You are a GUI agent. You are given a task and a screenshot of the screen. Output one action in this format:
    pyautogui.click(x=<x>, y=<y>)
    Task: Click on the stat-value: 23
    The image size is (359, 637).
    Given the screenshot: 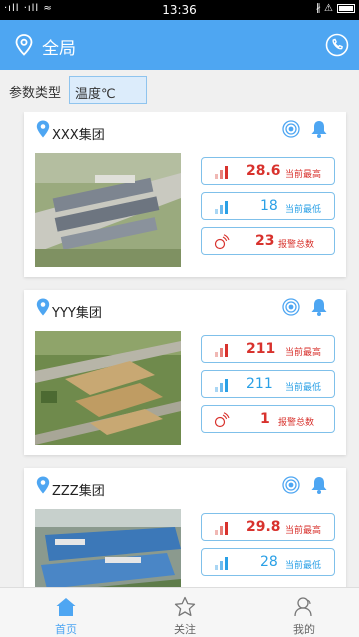 What is the action you would take?
    pyautogui.click(x=265, y=241)
    